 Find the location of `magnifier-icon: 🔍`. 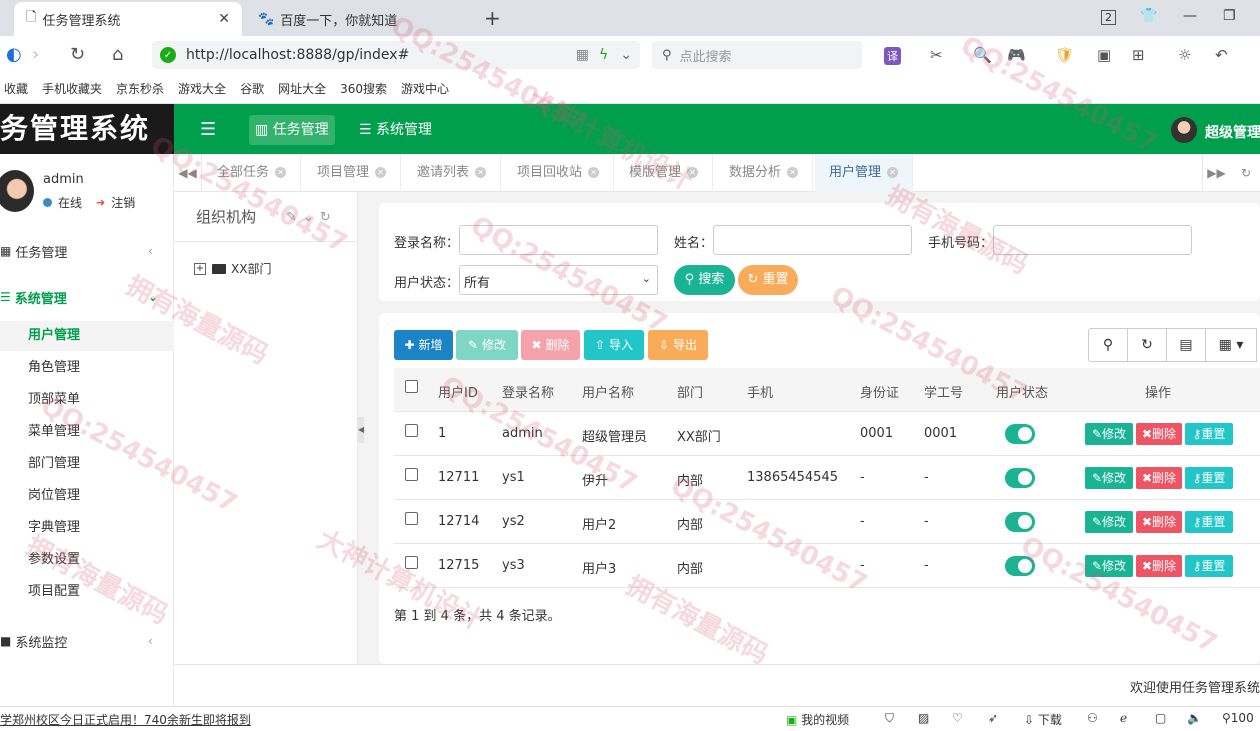

magnifier-icon: 🔍 is located at coordinates (982, 55).